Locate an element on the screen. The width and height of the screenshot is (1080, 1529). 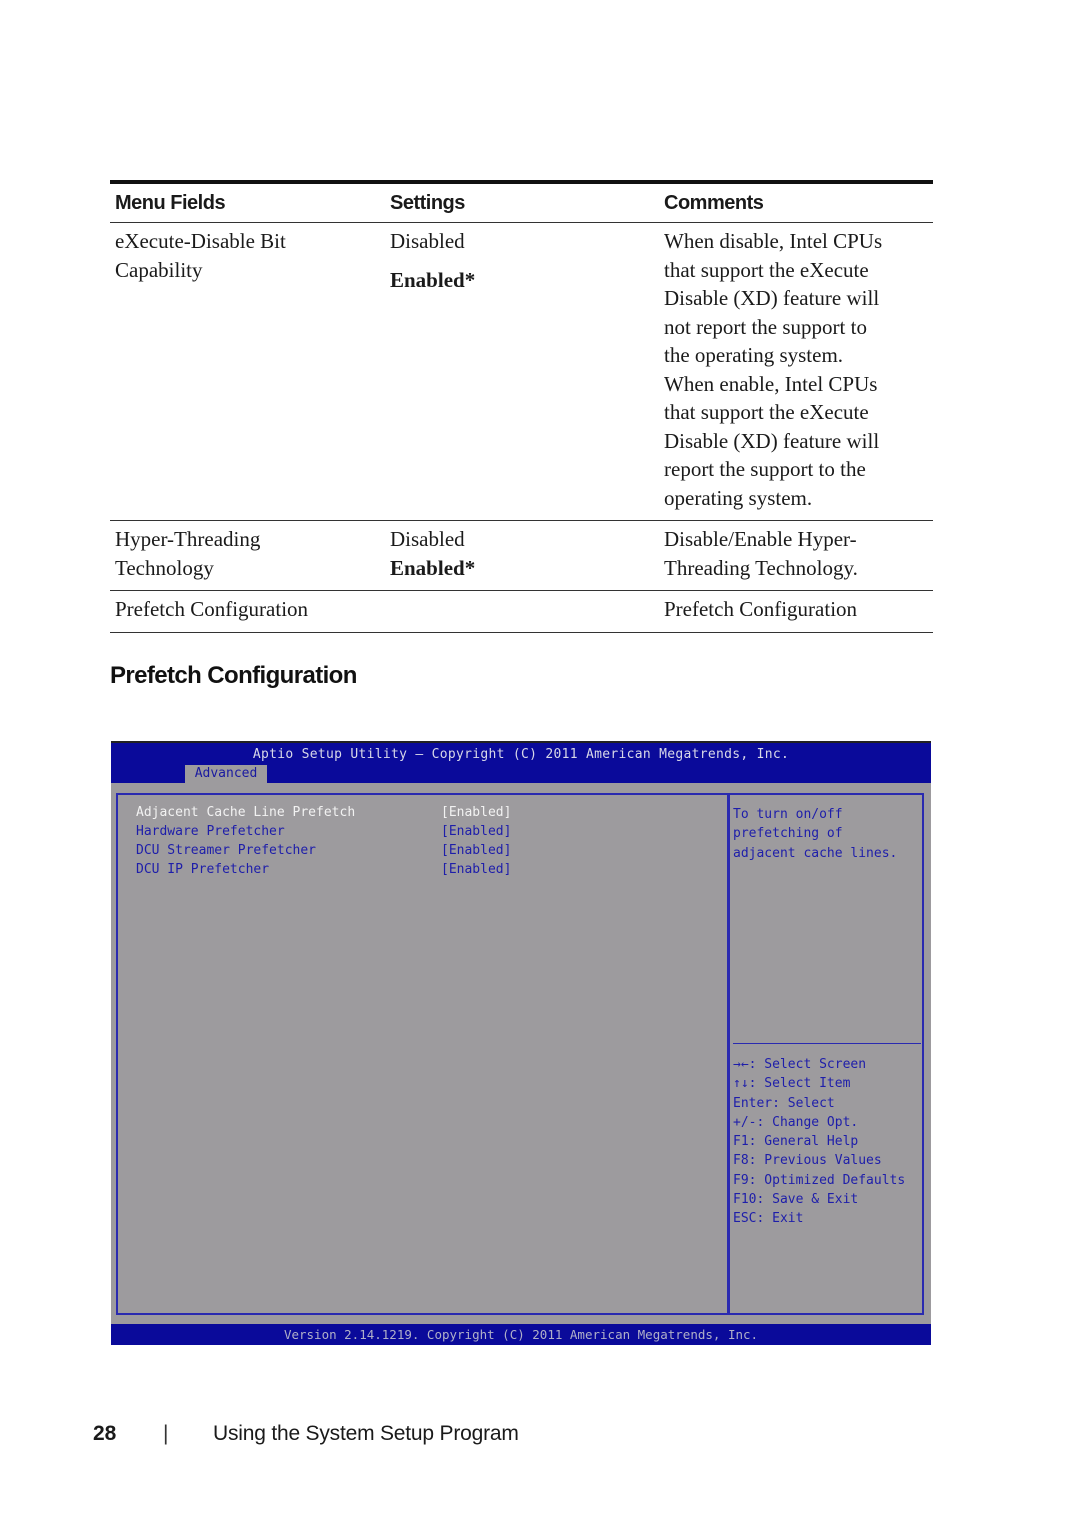
bios-item-label: DCU IP Prefetcher is located at coordinates (203, 869).